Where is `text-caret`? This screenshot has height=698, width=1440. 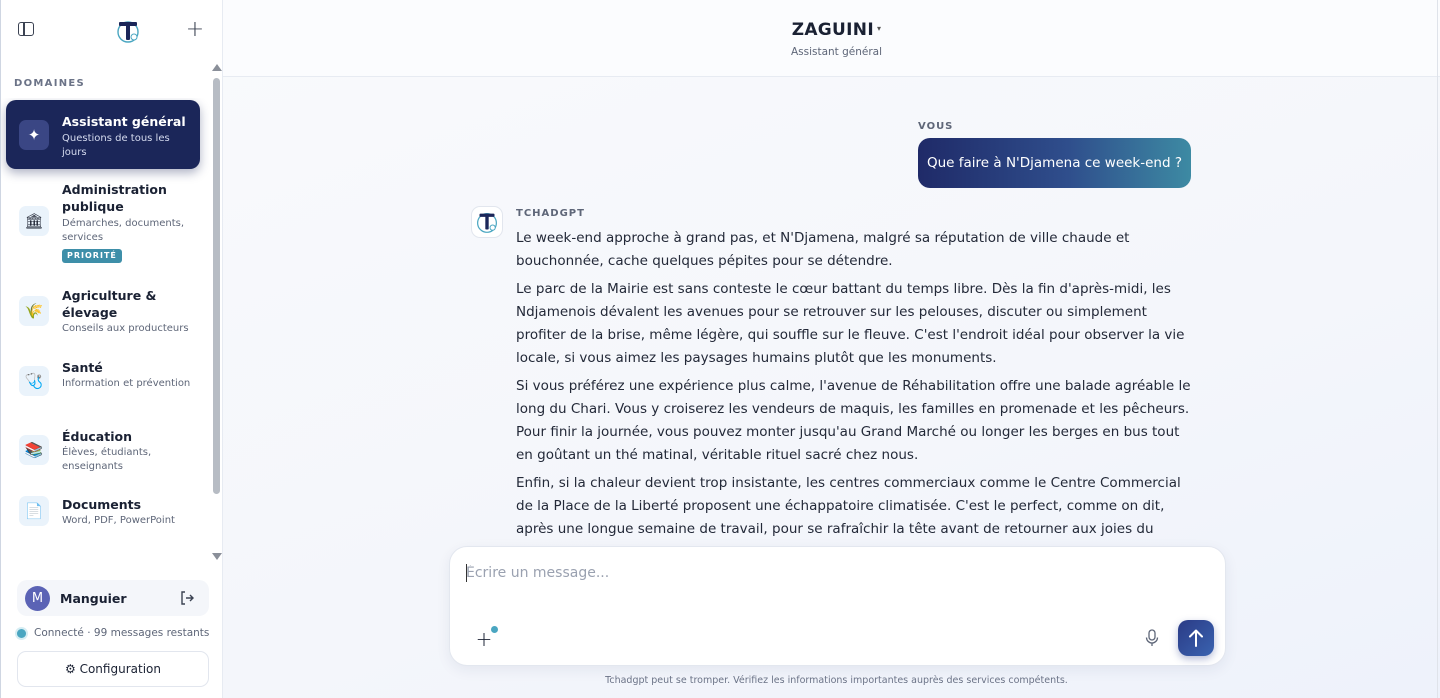
text-caret is located at coordinates (466, 573).